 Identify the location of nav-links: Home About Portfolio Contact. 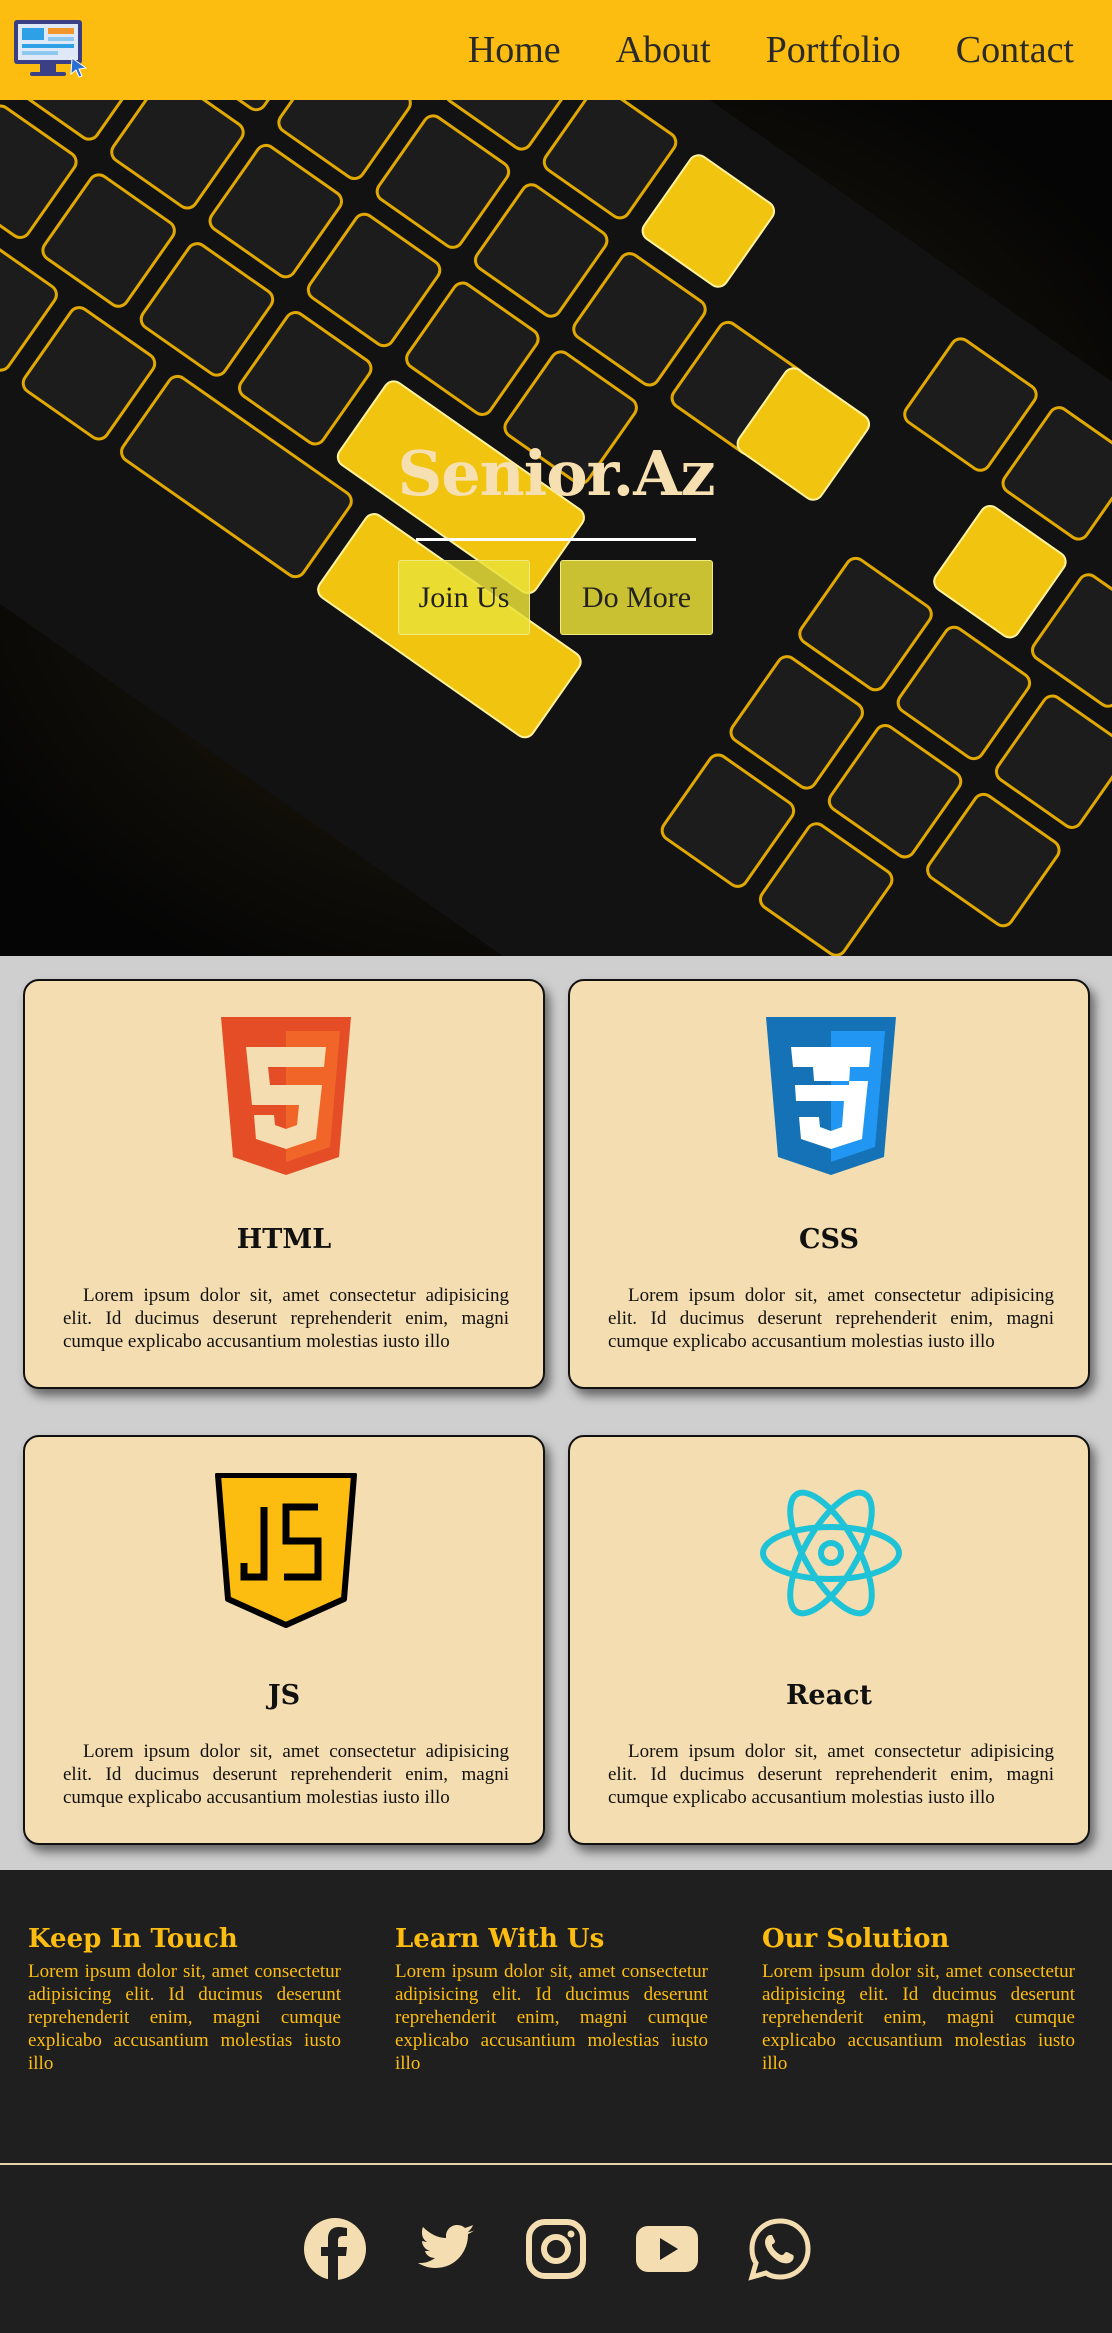
(771, 50).